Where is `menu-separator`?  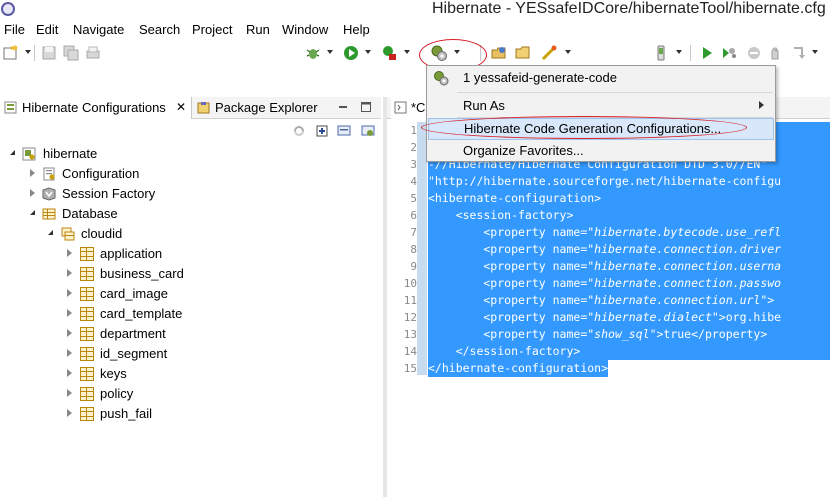 menu-separator is located at coordinates (615, 92).